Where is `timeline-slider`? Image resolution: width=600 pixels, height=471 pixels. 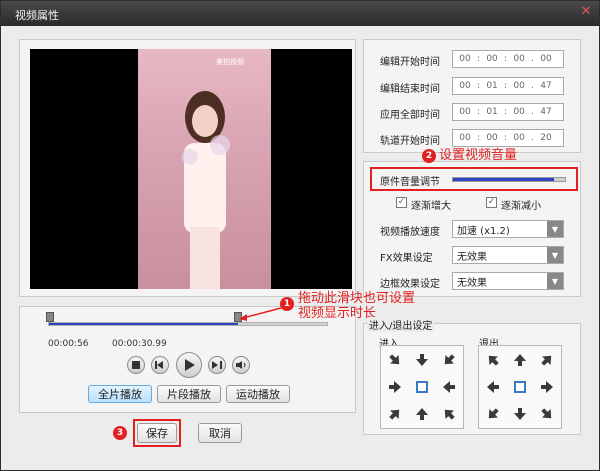
timeline-slider is located at coordinates (188, 324).